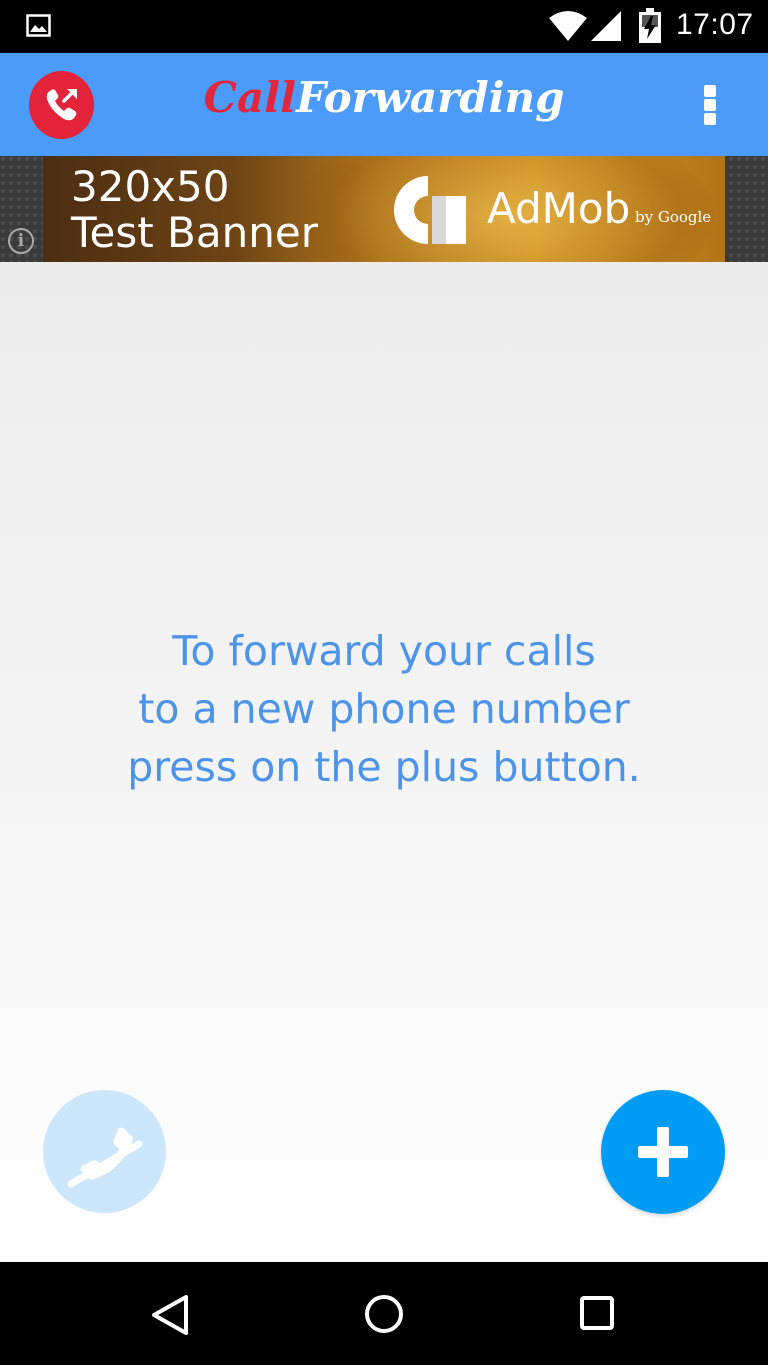 Image resolution: width=768 pixels, height=1365 pixels. Describe the element at coordinates (559, 208) in the screenshot. I see `ad-brand: AdMob` at that location.